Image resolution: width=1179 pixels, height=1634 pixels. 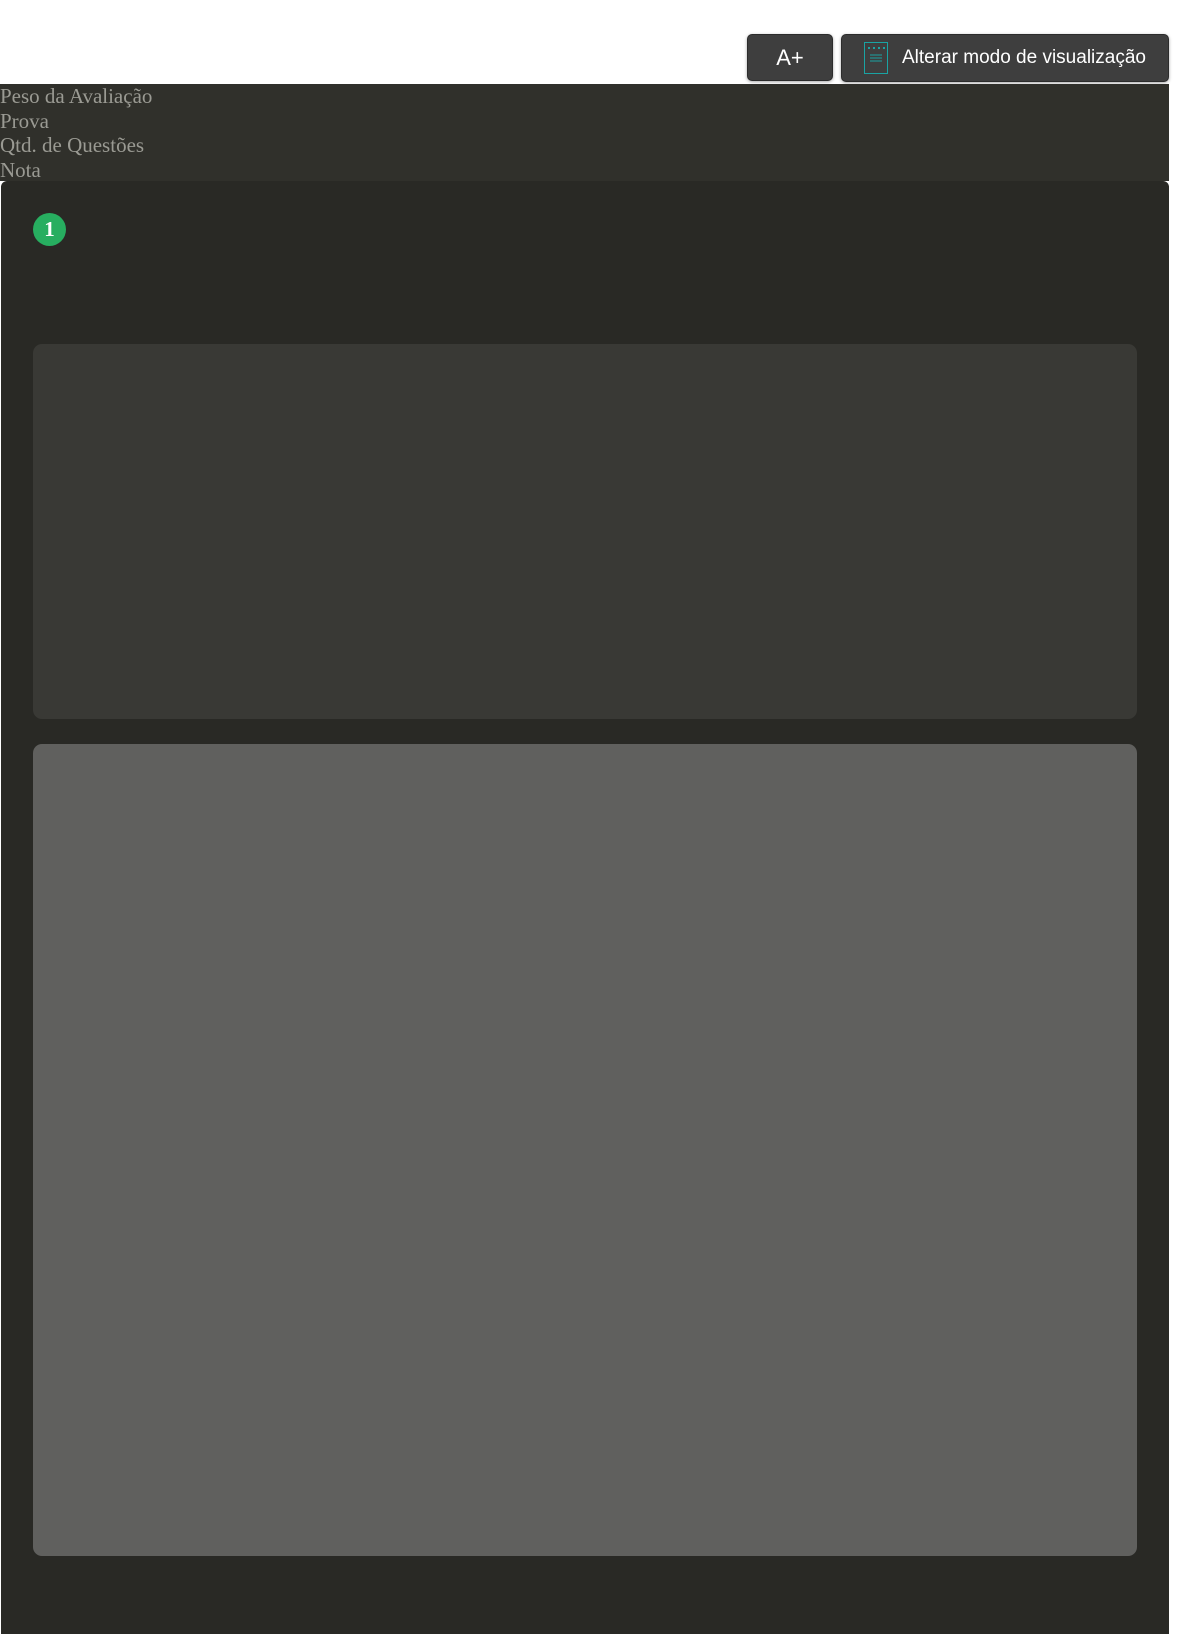 I want to click on question-number-badge: 1, so click(x=49, y=229).